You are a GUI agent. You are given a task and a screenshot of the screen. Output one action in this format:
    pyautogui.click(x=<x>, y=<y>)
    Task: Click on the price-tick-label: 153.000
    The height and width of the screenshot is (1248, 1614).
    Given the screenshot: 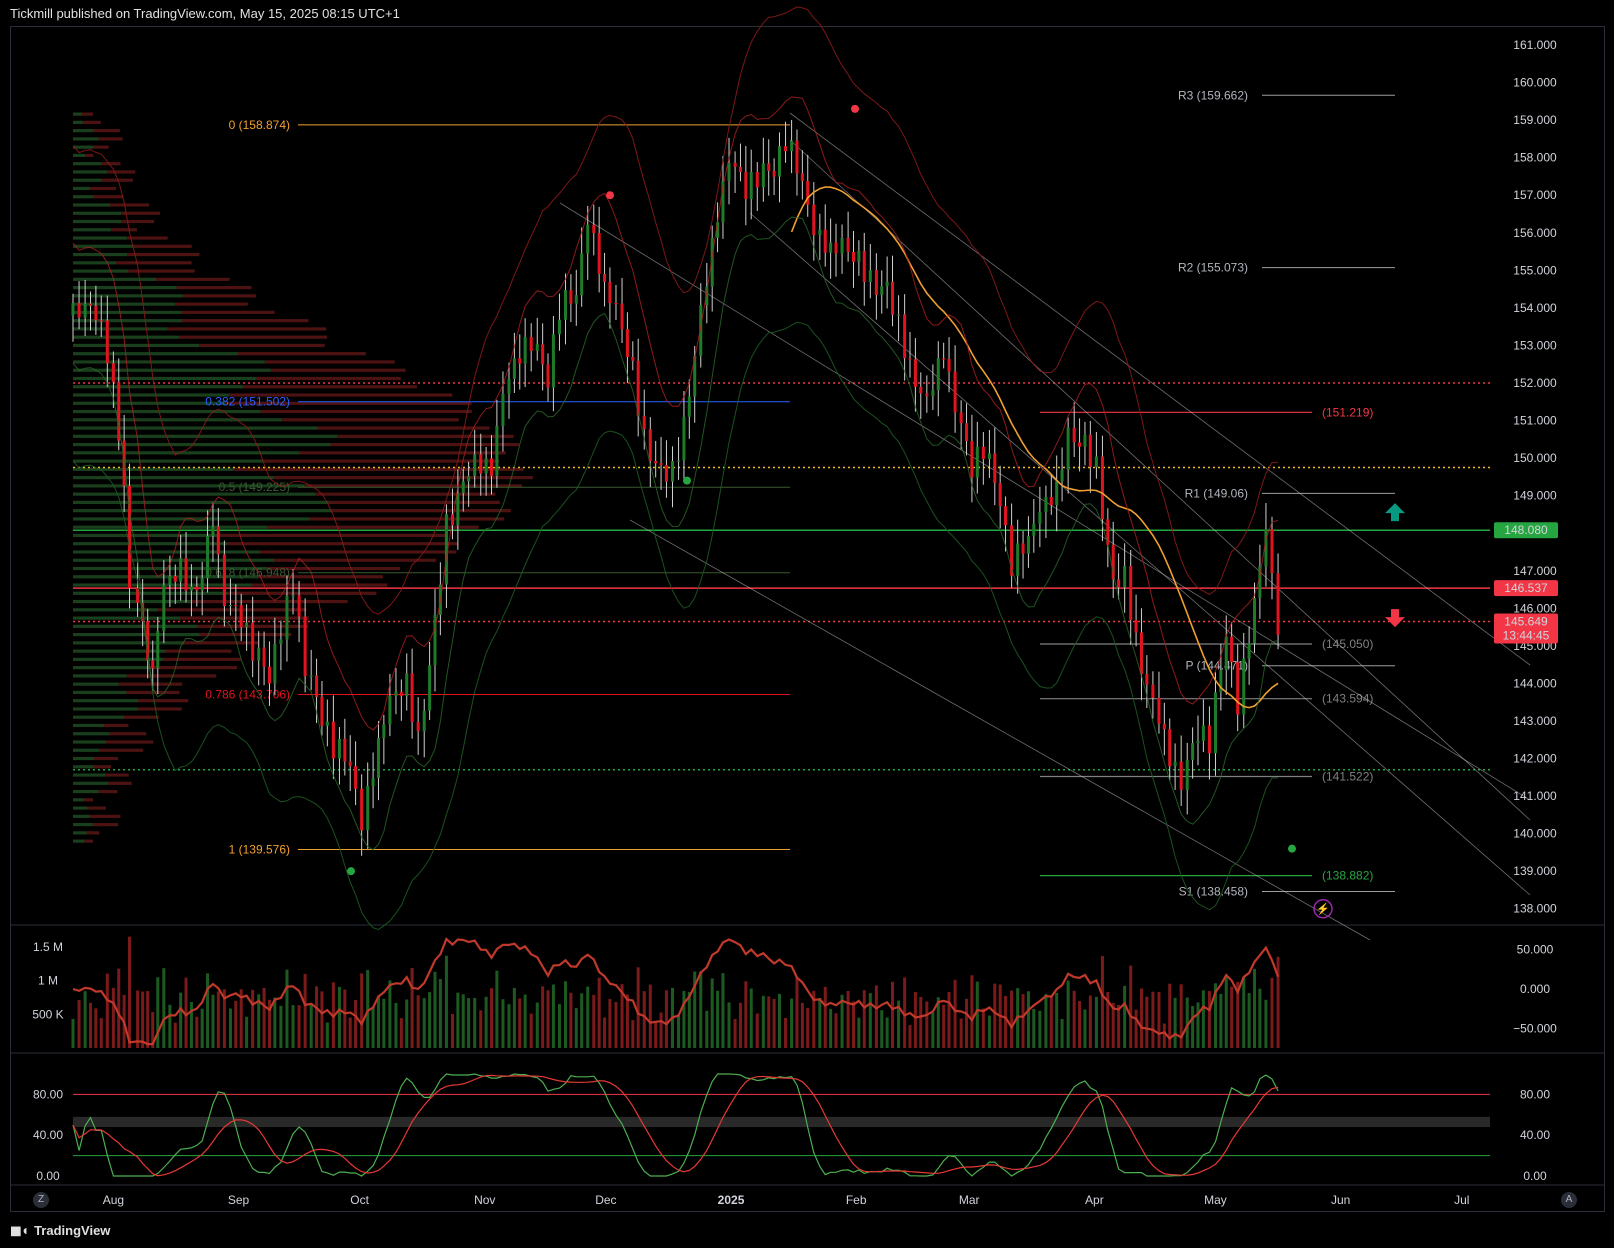 What is the action you would take?
    pyautogui.click(x=1535, y=345)
    